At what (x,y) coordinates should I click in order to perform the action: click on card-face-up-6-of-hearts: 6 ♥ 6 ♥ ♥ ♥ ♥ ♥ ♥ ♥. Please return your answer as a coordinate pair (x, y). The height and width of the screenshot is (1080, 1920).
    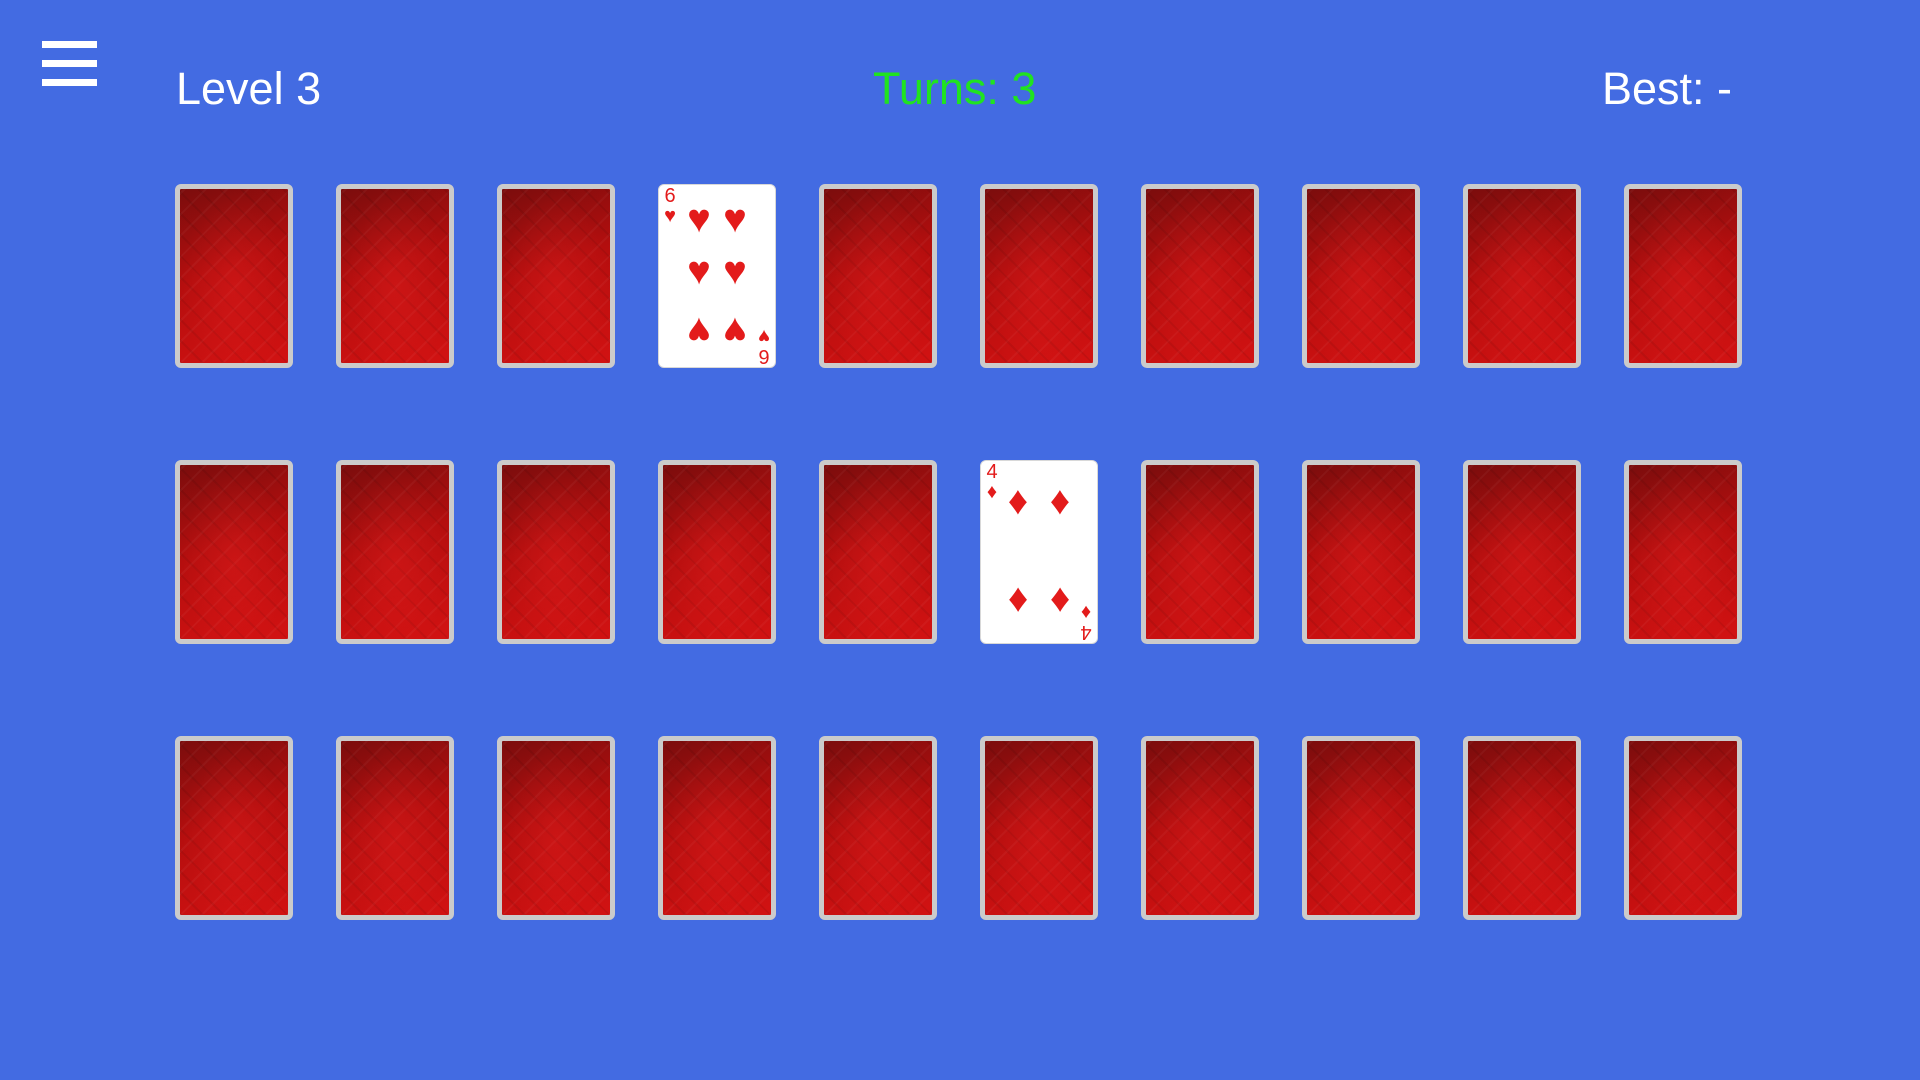
    Looking at the image, I should click on (717, 276).